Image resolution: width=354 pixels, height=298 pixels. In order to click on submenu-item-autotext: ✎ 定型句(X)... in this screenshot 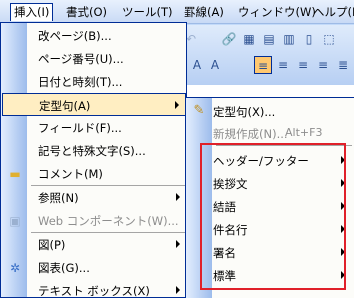, I will do `click(270, 111)`.